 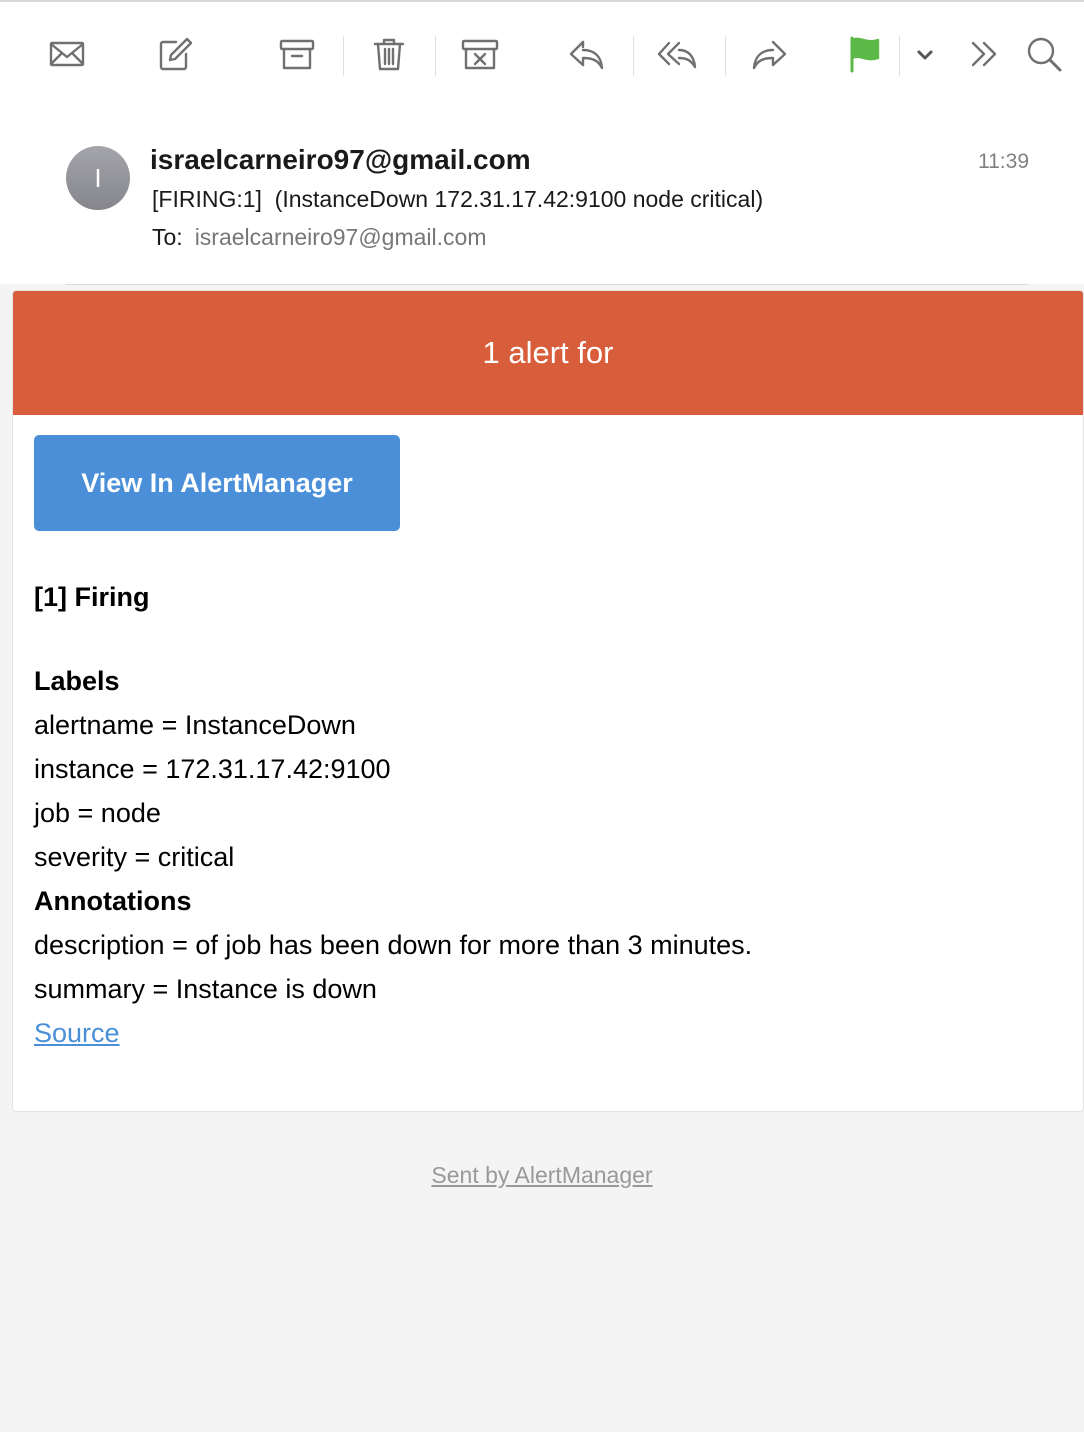 What do you see at coordinates (340, 159) in the screenshot?
I see `sender-address: israelcarneiro97@gmail.com` at bounding box center [340, 159].